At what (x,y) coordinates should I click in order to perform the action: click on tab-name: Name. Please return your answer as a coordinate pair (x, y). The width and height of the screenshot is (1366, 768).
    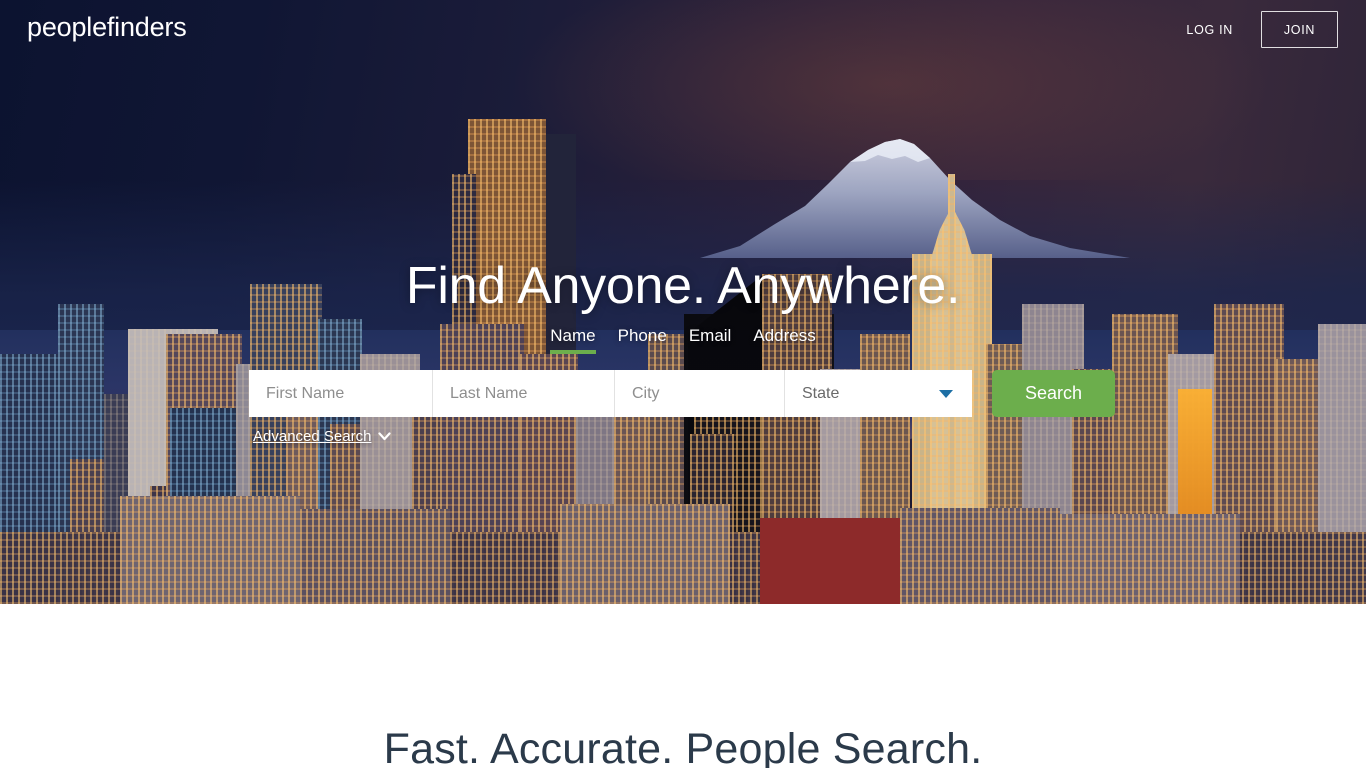
    Looking at the image, I should click on (572, 340).